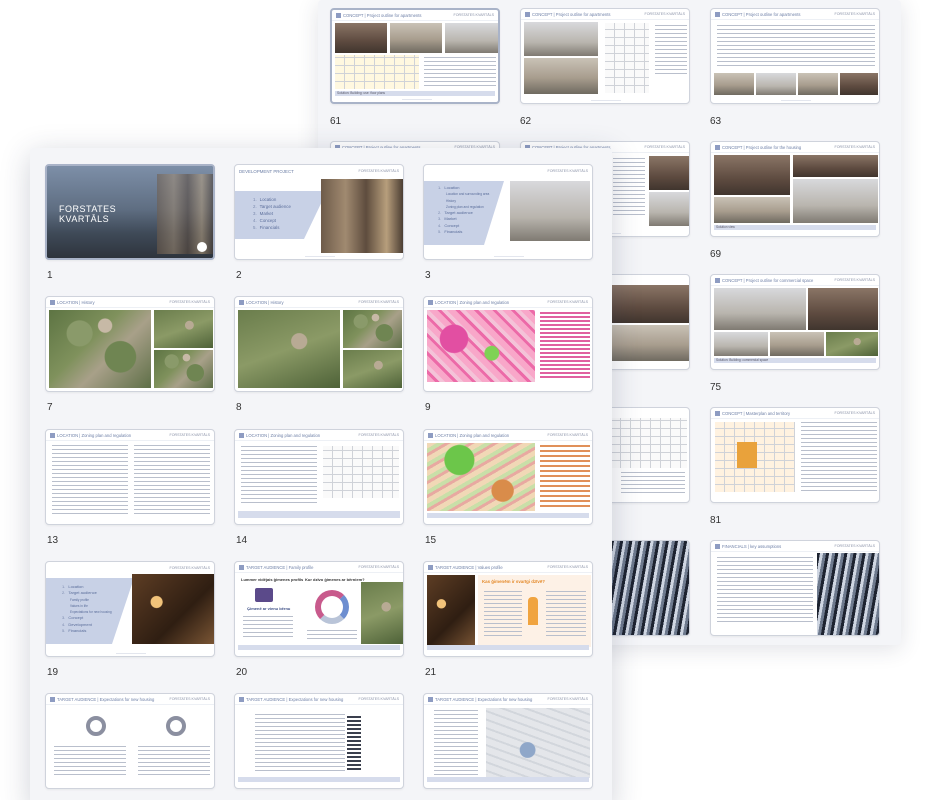 The width and height of the screenshot is (933, 800). Describe the element at coordinates (472, 302) in the screenshot. I see `slide-header: LOCATION | Zoning plan and regulation` at that location.